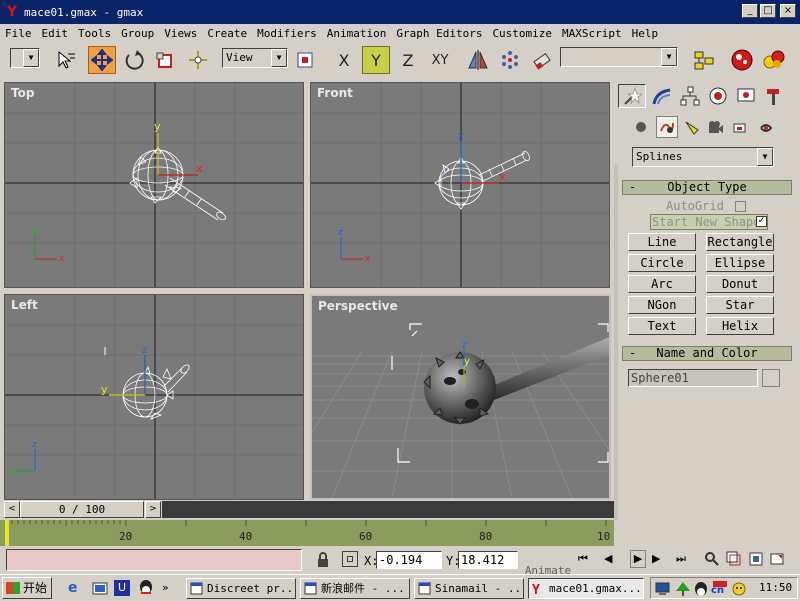 This screenshot has height=601, width=800. I want to click on min-max-toggle-icon, so click(778, 560).